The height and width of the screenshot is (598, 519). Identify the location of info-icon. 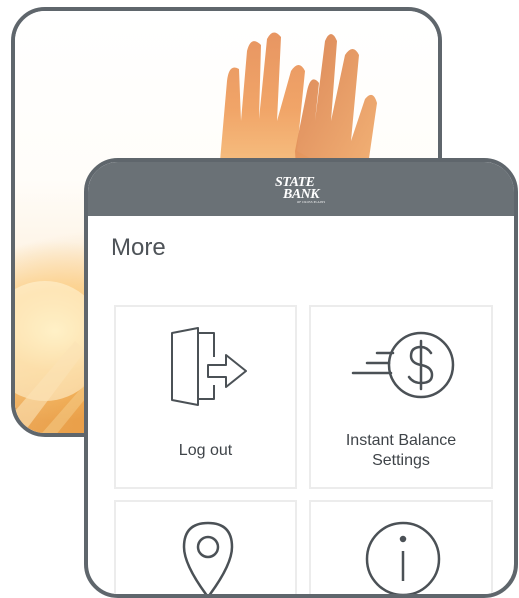
(403, 557).